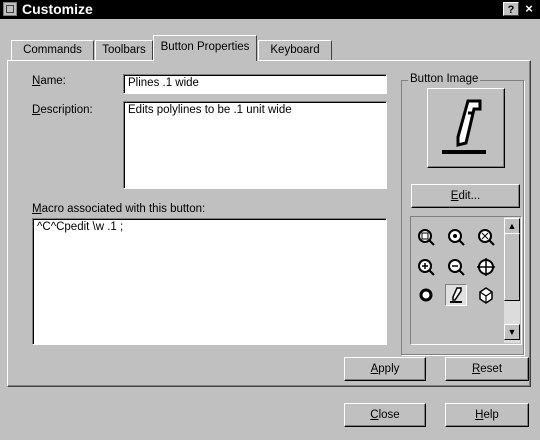 The image size is (540, 440). I want to click on name-field: Plines .1 wide, so click(255, 84).